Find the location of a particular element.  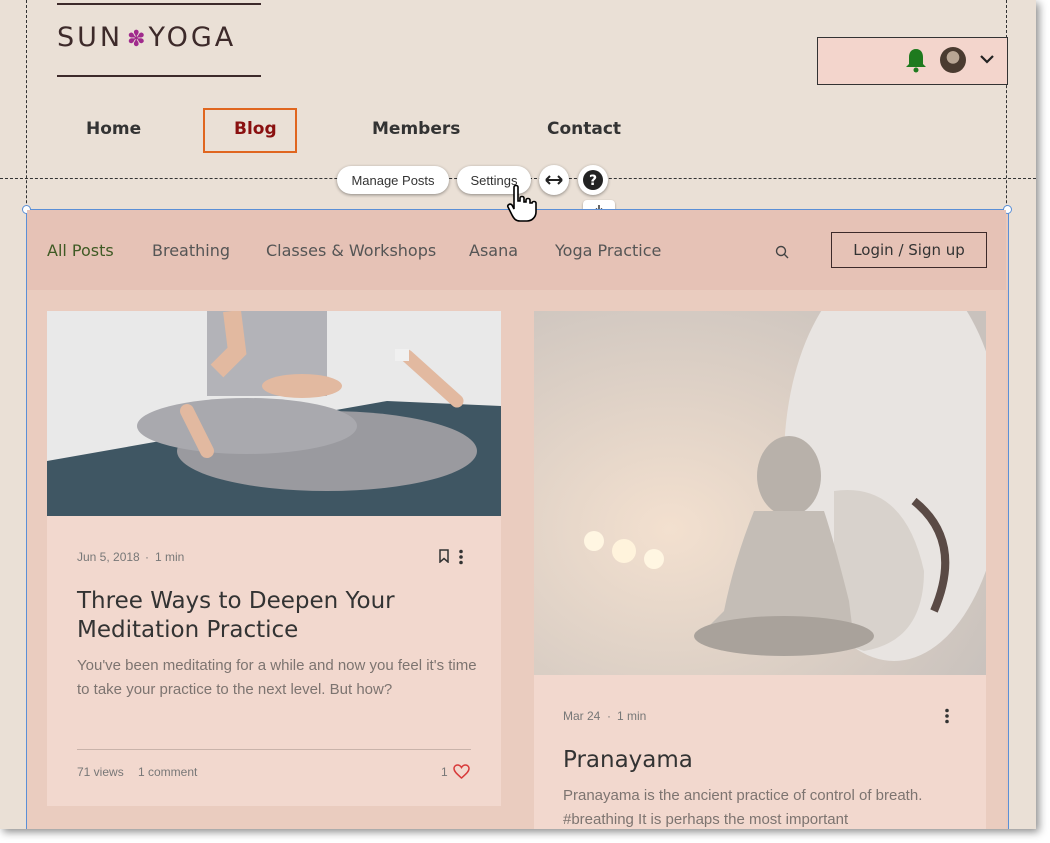

help-button: ? is located at coordinates (593, 180).